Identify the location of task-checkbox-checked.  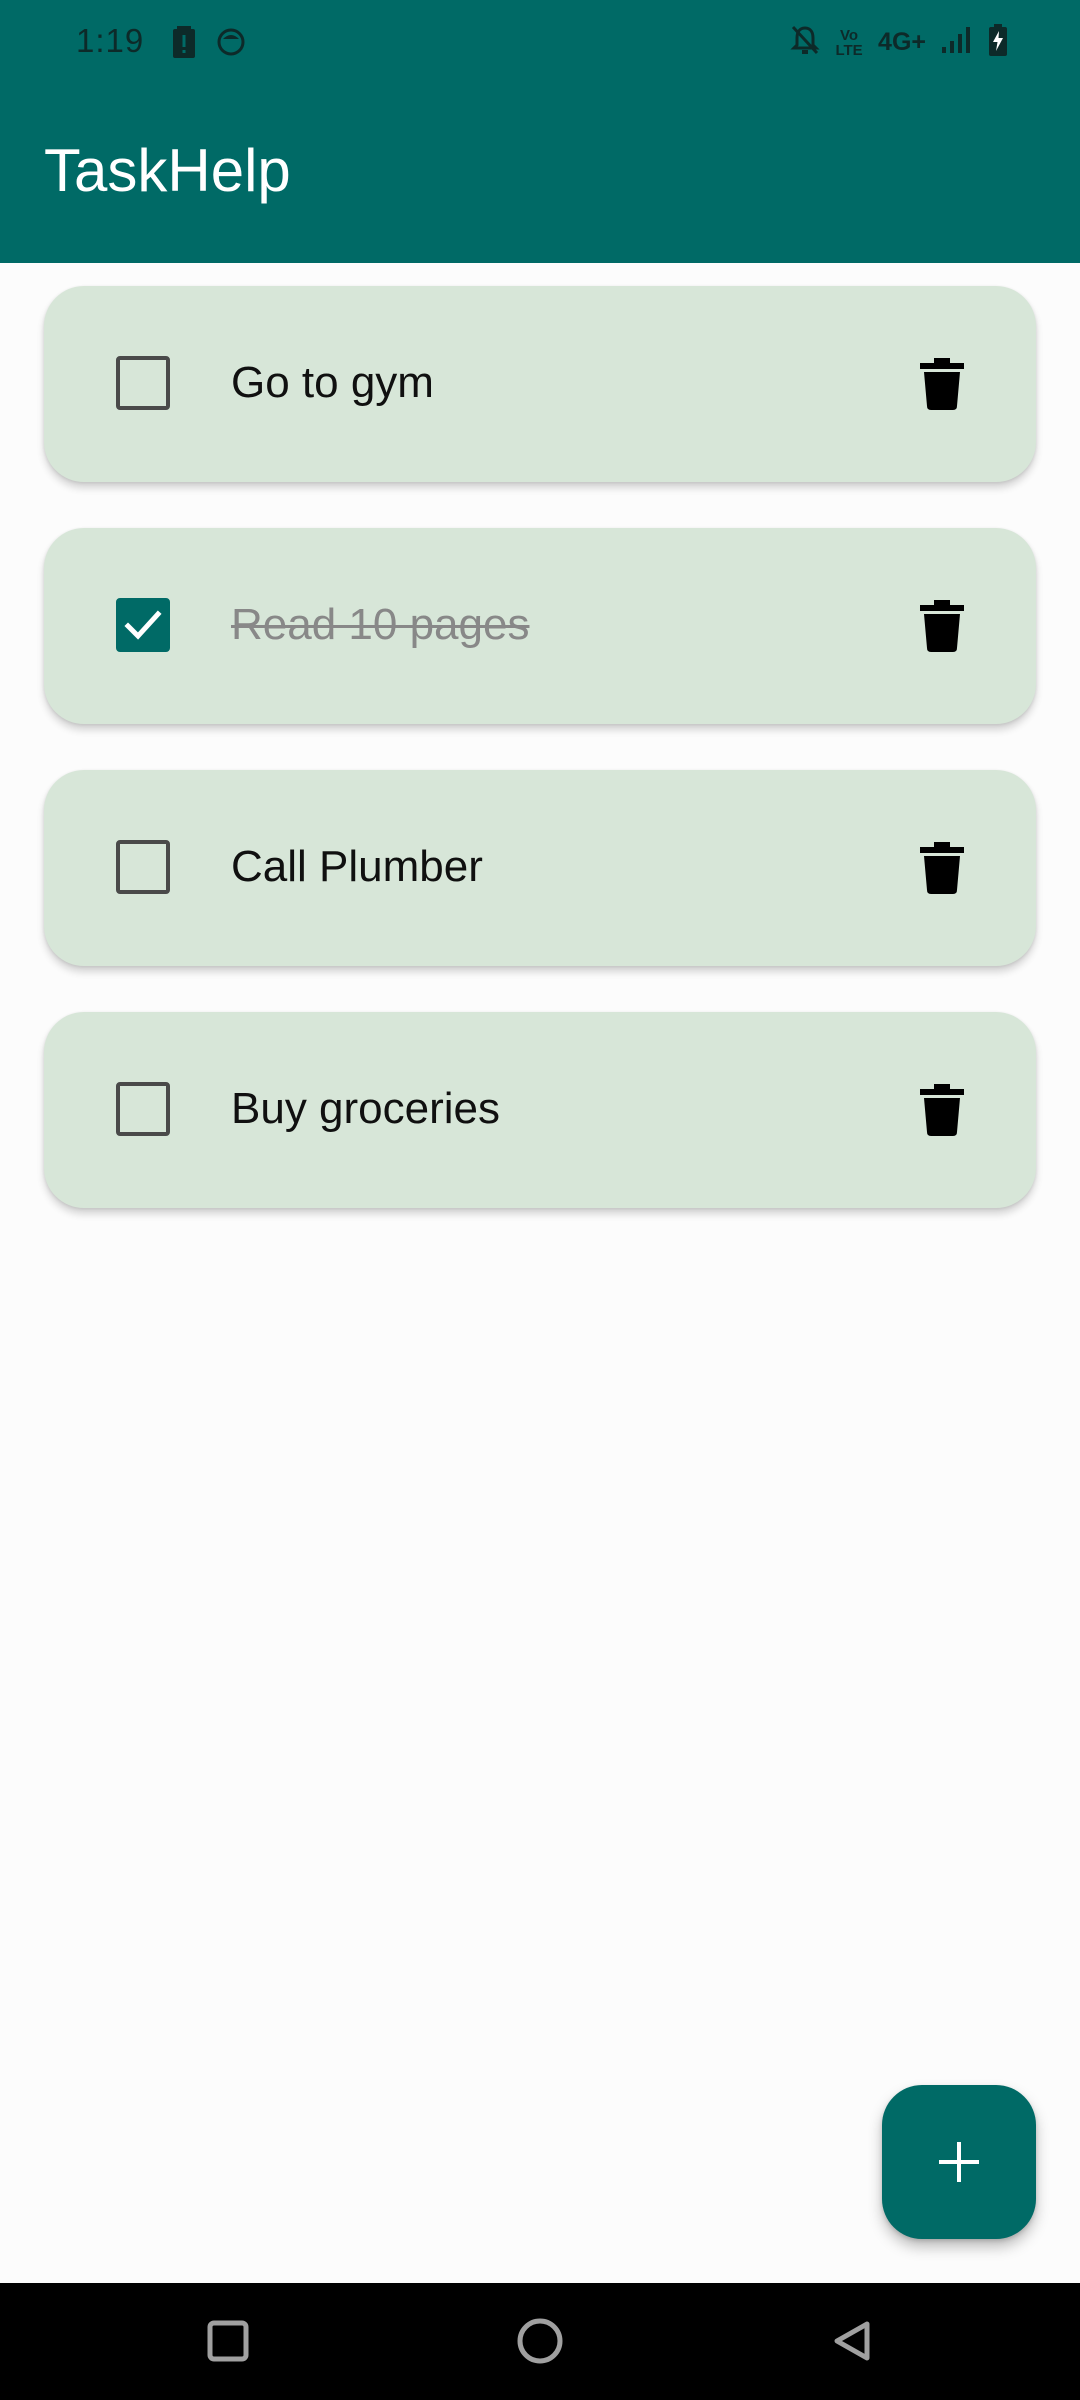
(143, 625).